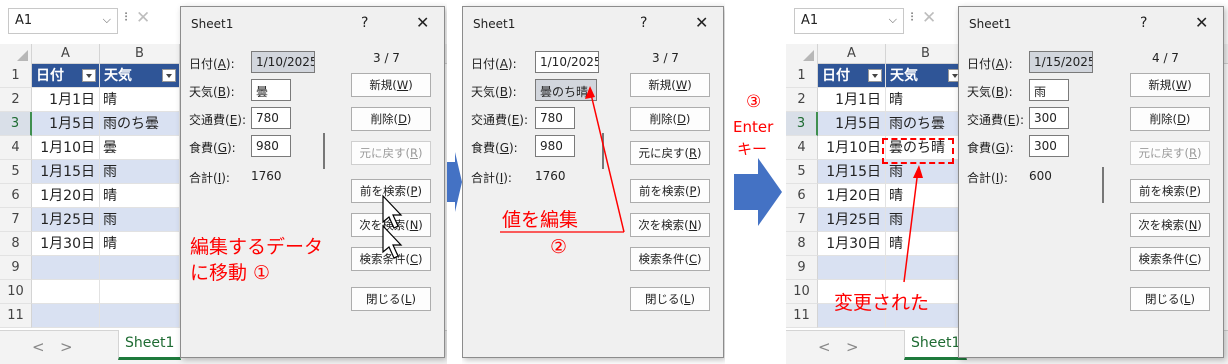 This screenshot has height=364, width=1228. What do you see at coordinates (16, 148) in the screenshot?
I see `row-header: 4` at bounding box center [16, 148].